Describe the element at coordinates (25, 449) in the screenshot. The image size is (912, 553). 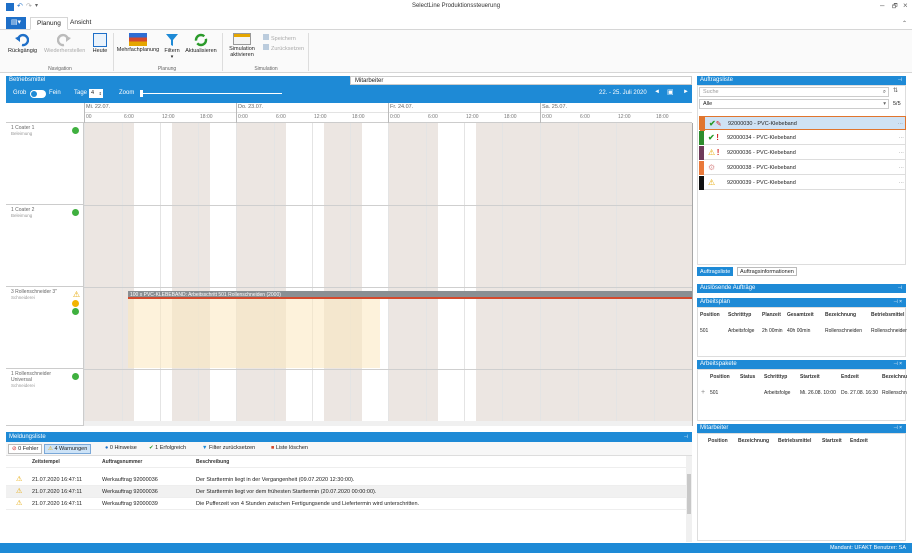
I see `fehler-filter: ⊘ 0 Fehler` at that location.